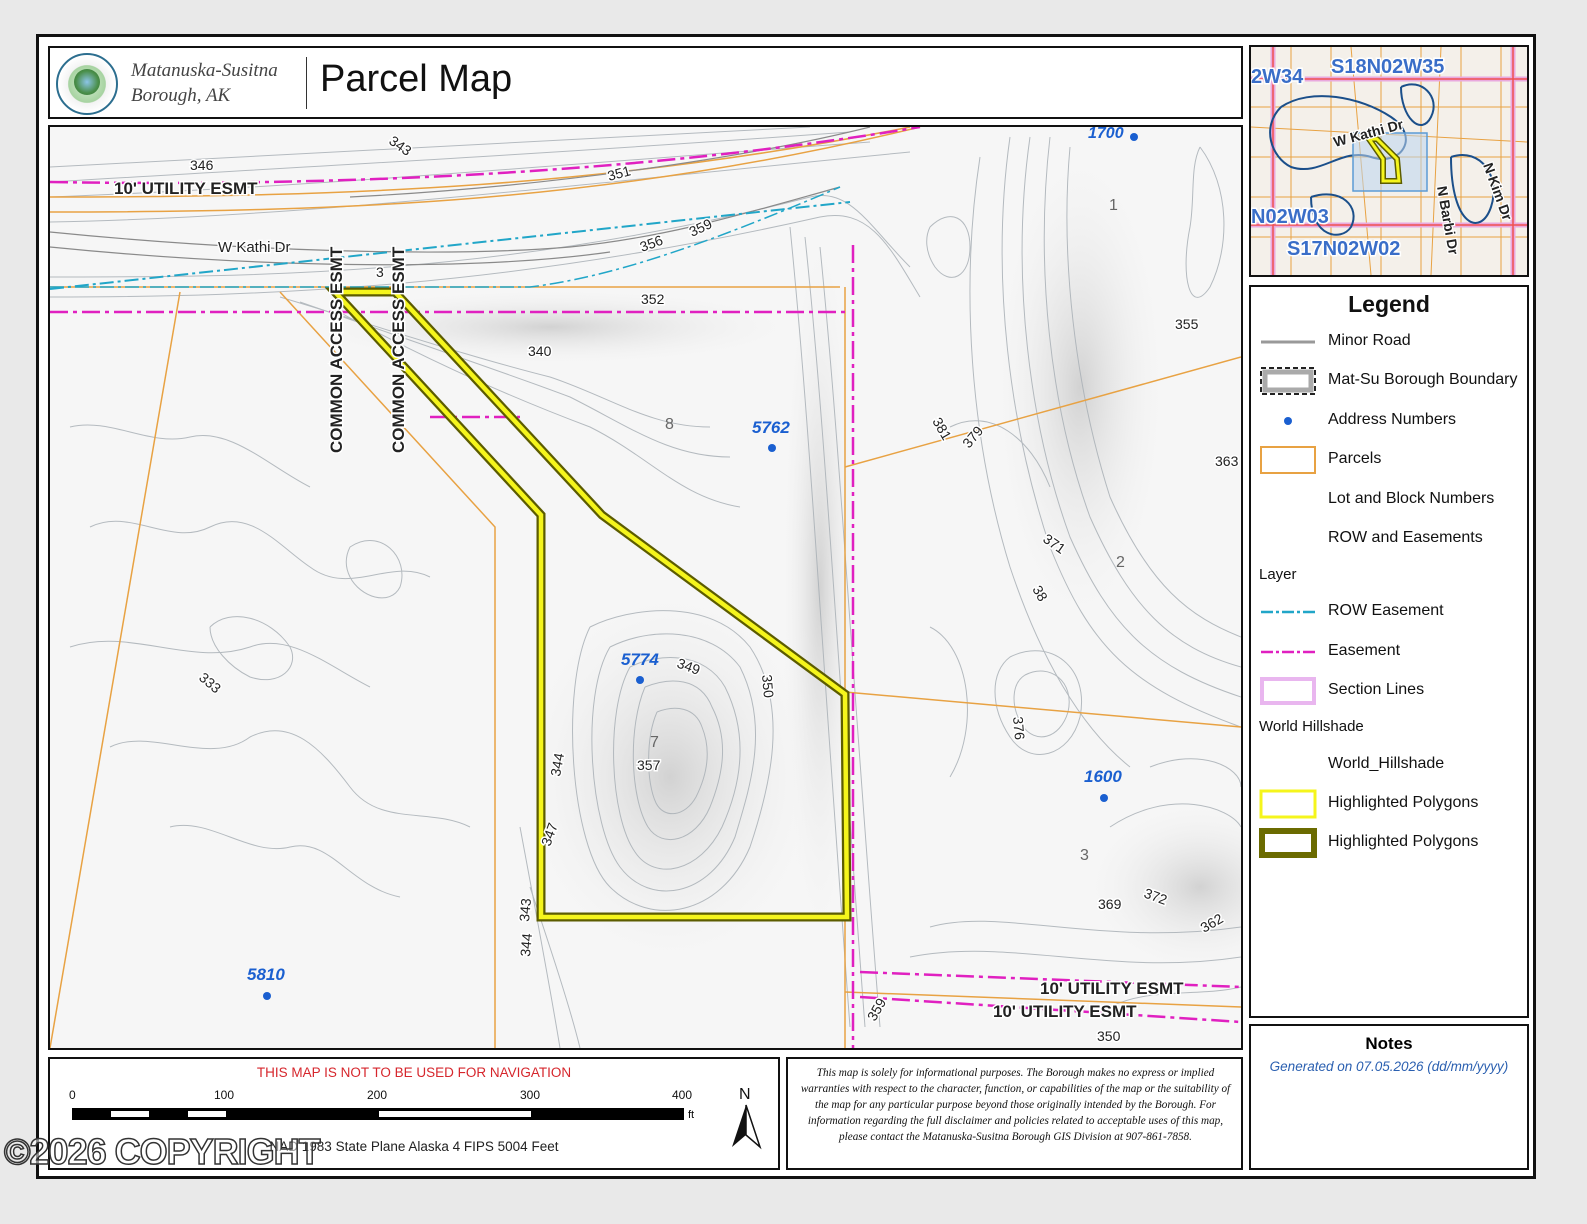 The width and height of the screenshot is (1587, 1224). What do you see at coordinates (1393, 460) in the screenshot?
I see `legend-item-parcels: Parcels` at bounding box center [1393, 460].